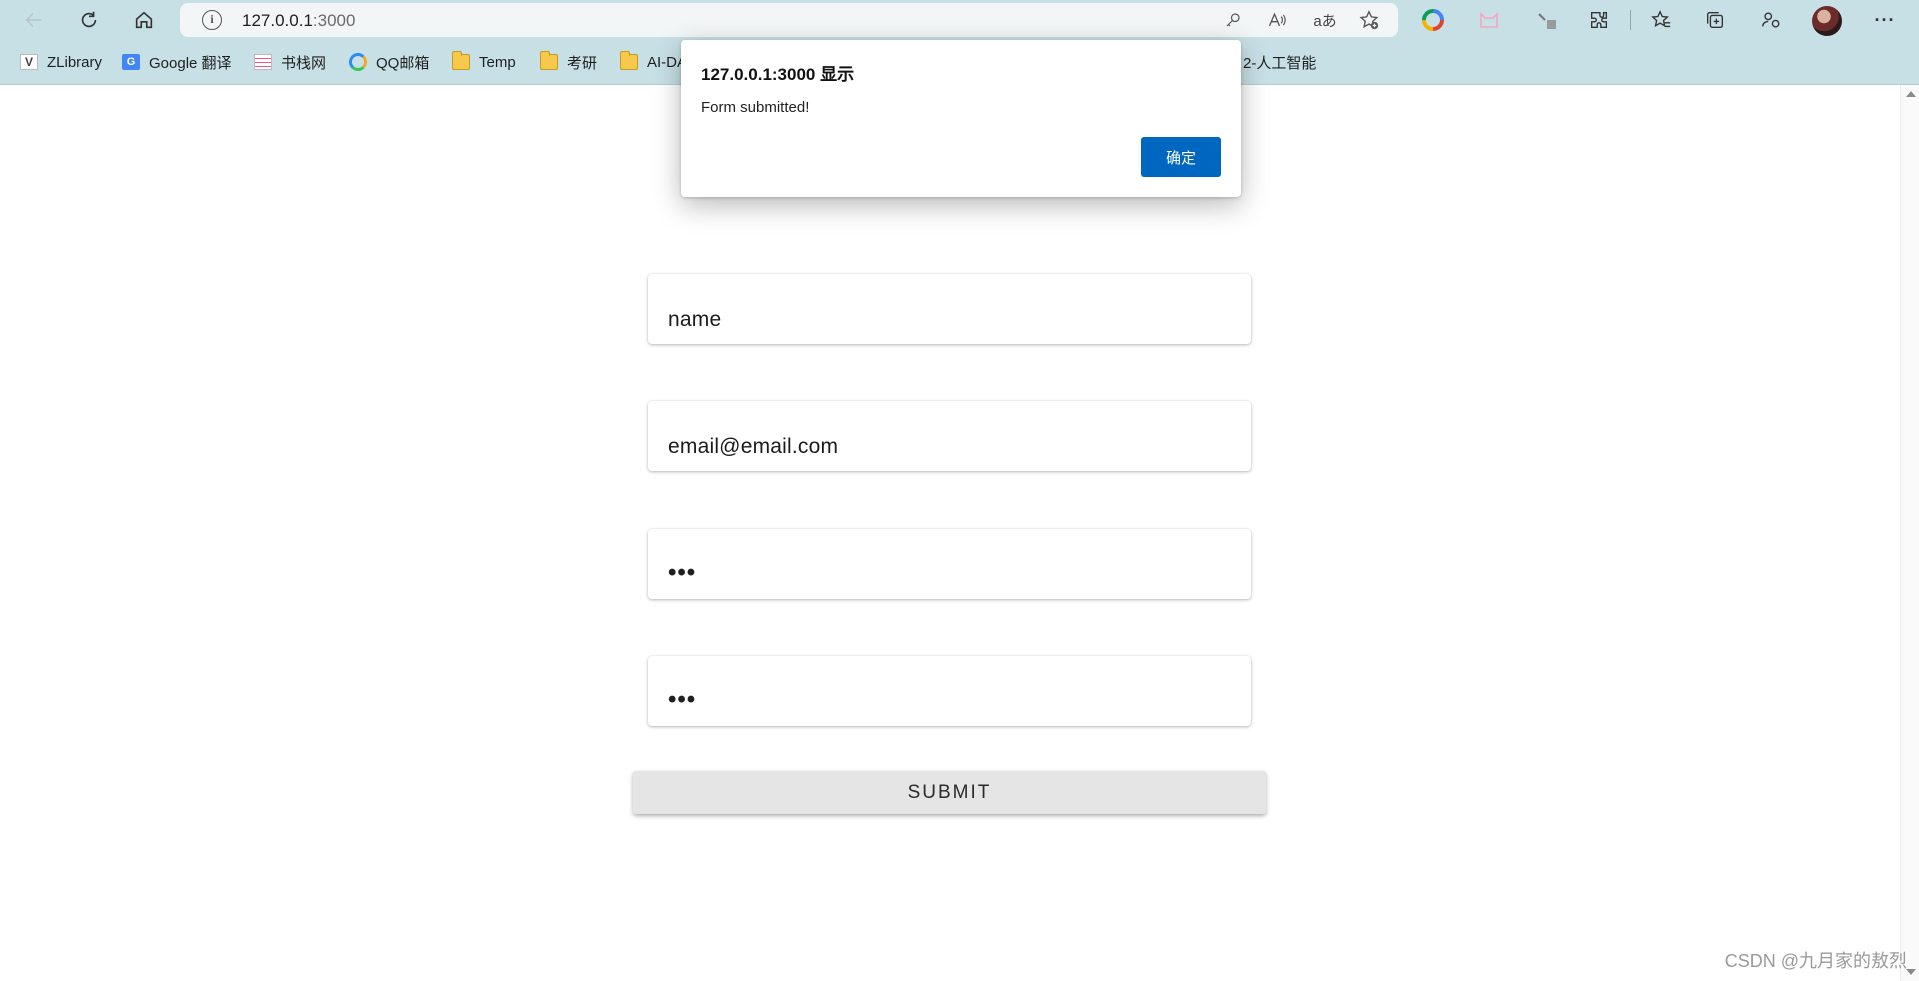 The width and height of the screenshot is (1919, 981). Describe the element at coordinates (949, 691) in the screenshot. I see `confirm-password-field: •••` at that location.